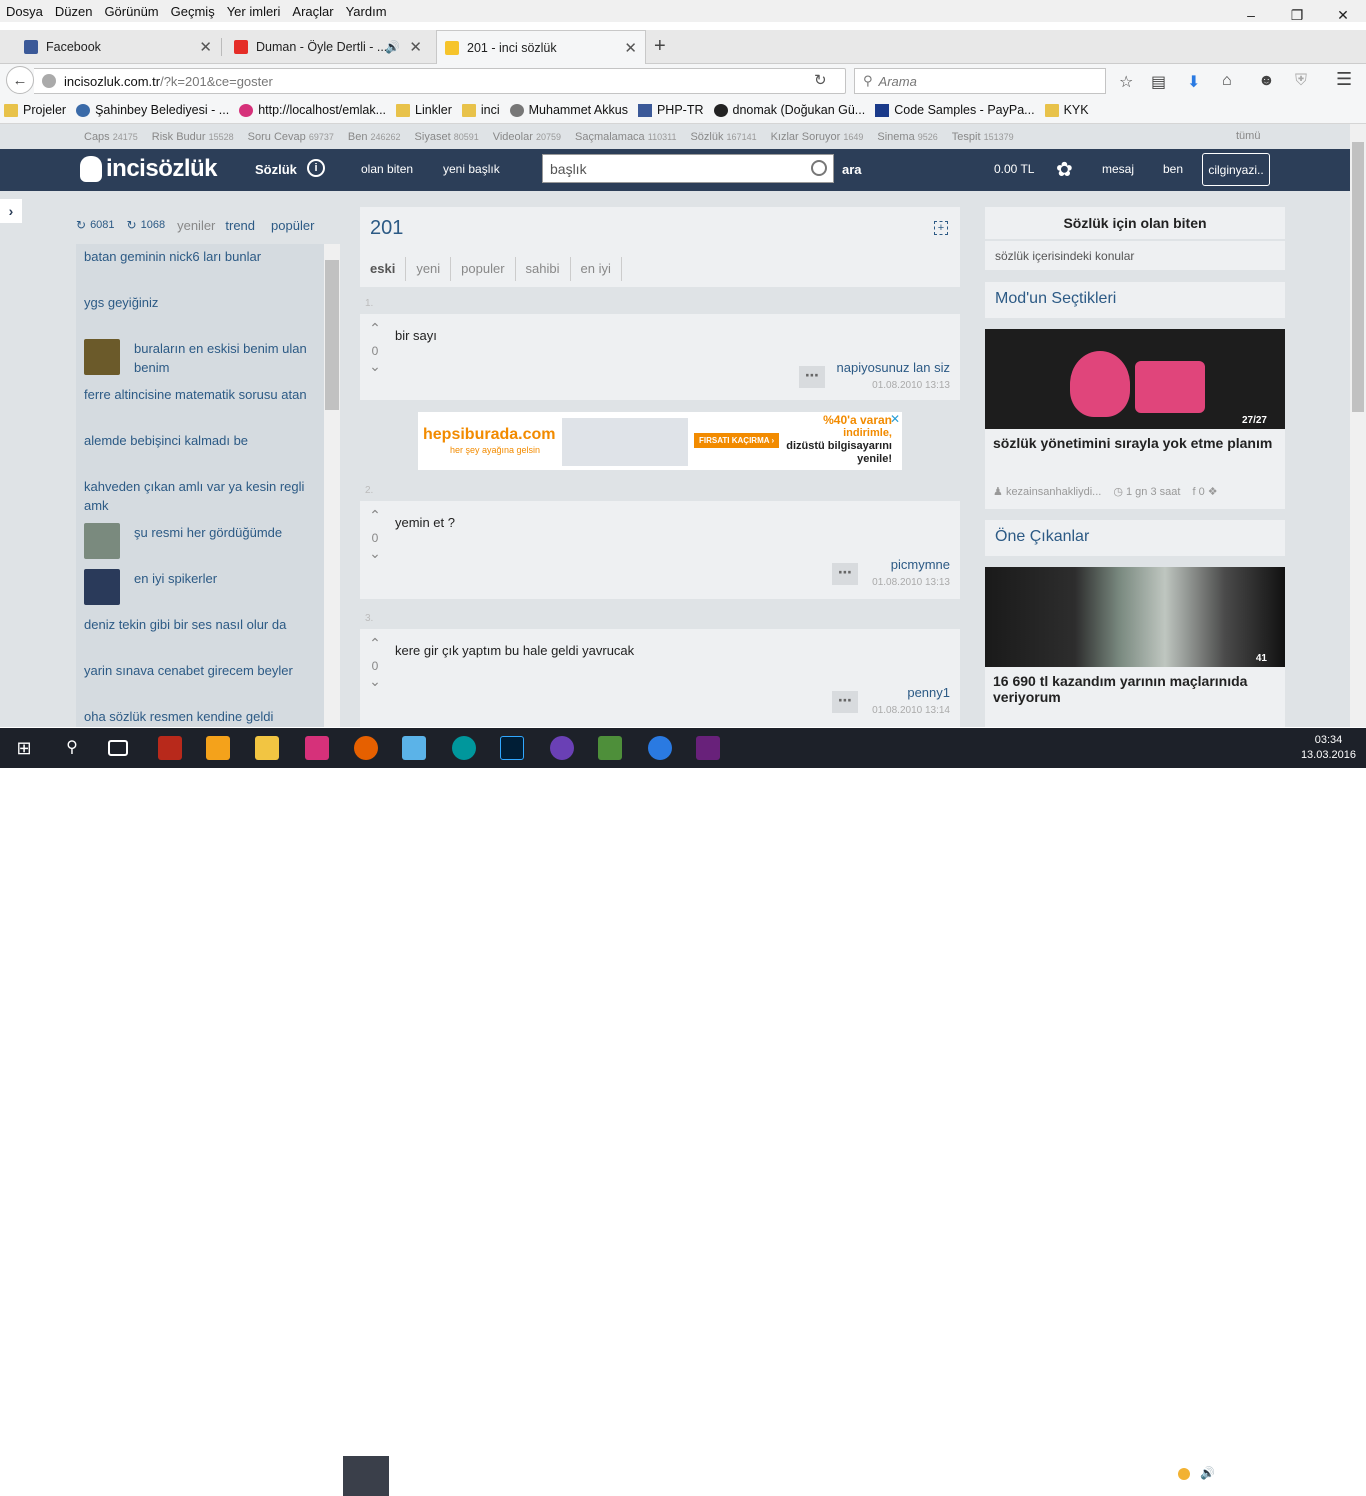 The width and height of the screenshot is (1366, 1496). Describe the element at coordinates (102, 225) in the screenshot. I see `count-new: 6081` at that location.